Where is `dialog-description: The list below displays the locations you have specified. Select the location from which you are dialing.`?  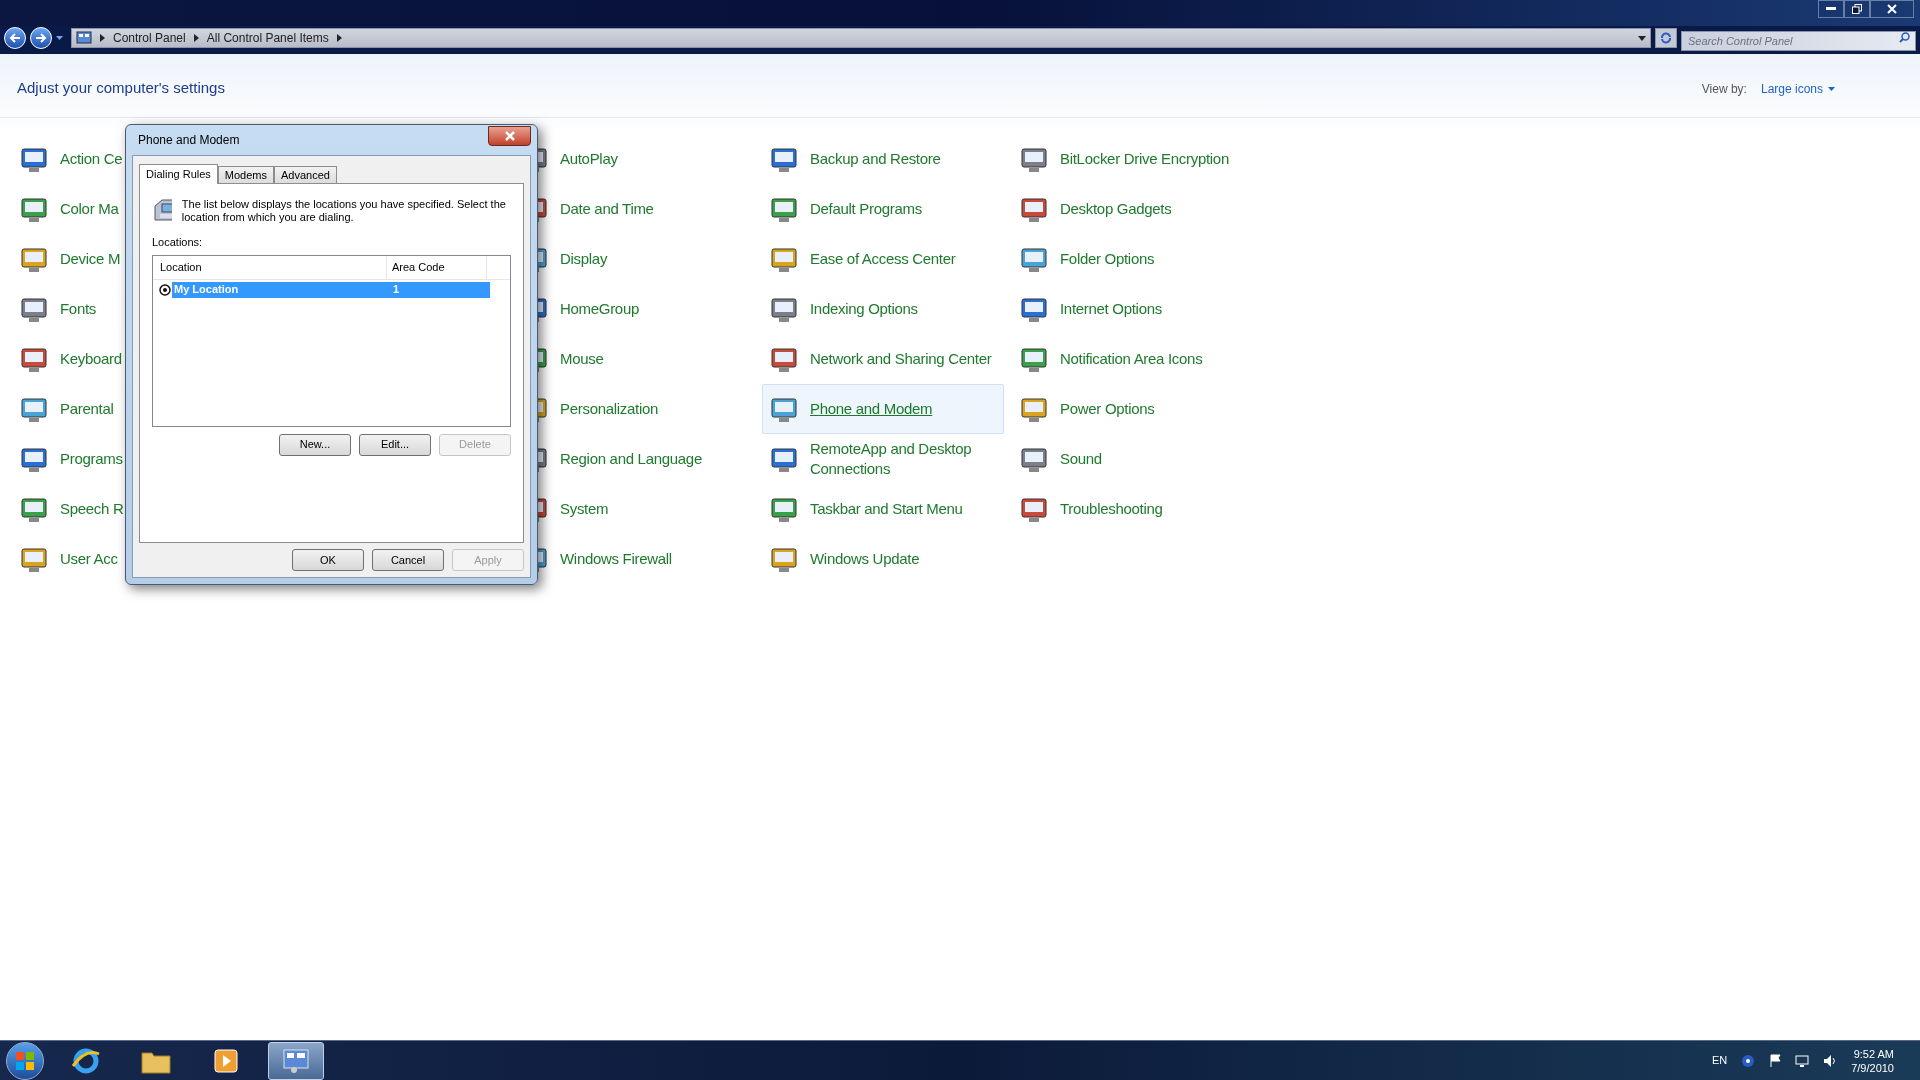
dialog-description: The list below displays the locations you have specified. Select the location from which you are dialing. is located at coordinates (344, 211).